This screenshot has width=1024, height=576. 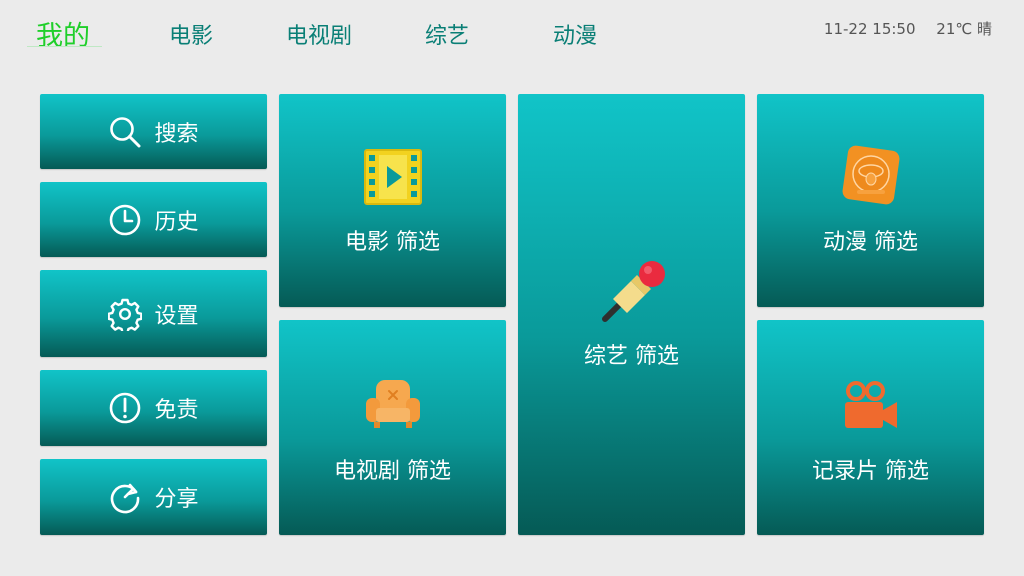 What do you see at coordinates (176, 410) in the screenshot?
I see `disclaimer-label: 免责` at bounding box center [176, 410].